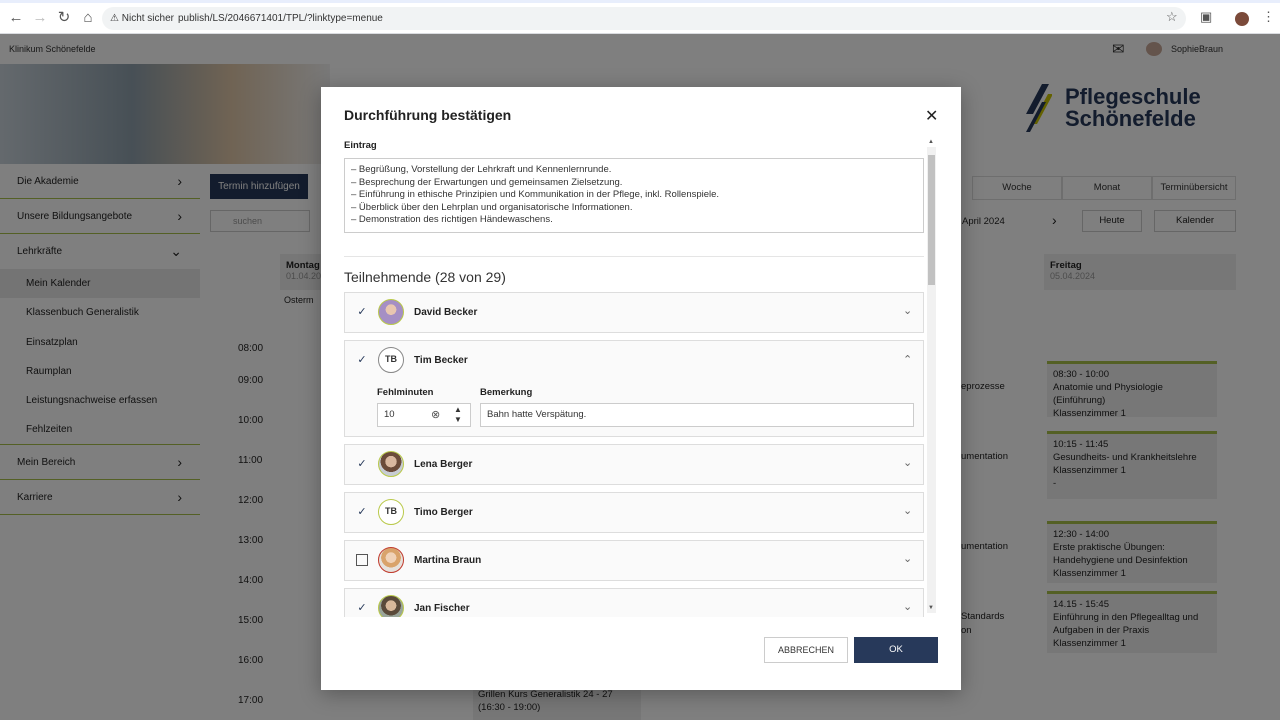  Describe the element at coordinates (441, 360) in the screenshot. I see `participant-name: Tim Becker` at that location.